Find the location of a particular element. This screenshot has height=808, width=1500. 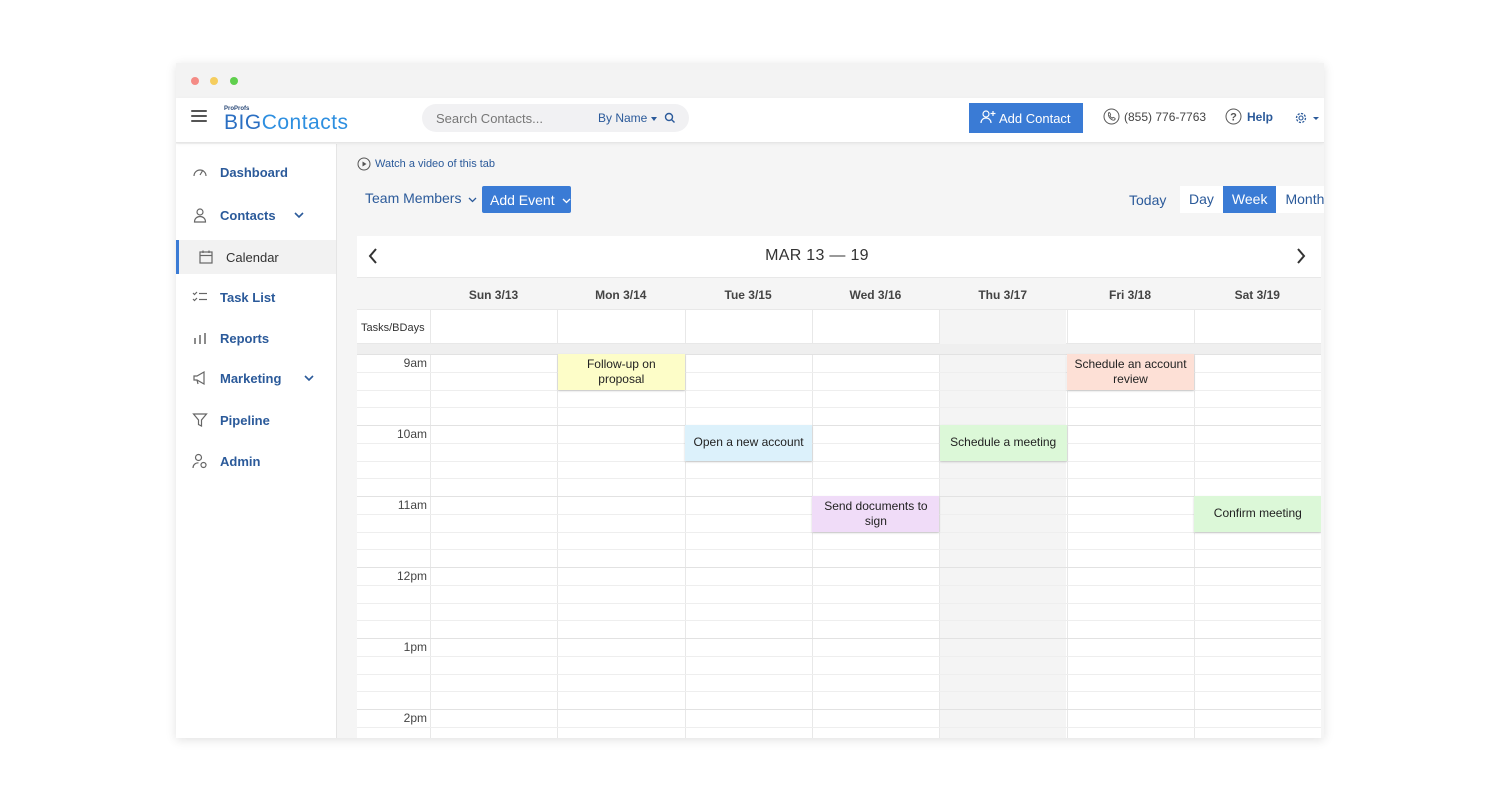

time-label: 9am is located at coordinates (415, 363).